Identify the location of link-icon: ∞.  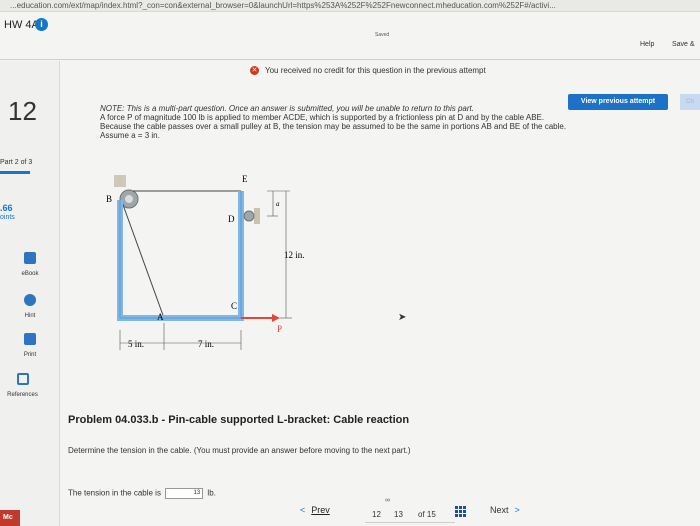
(387, 500).